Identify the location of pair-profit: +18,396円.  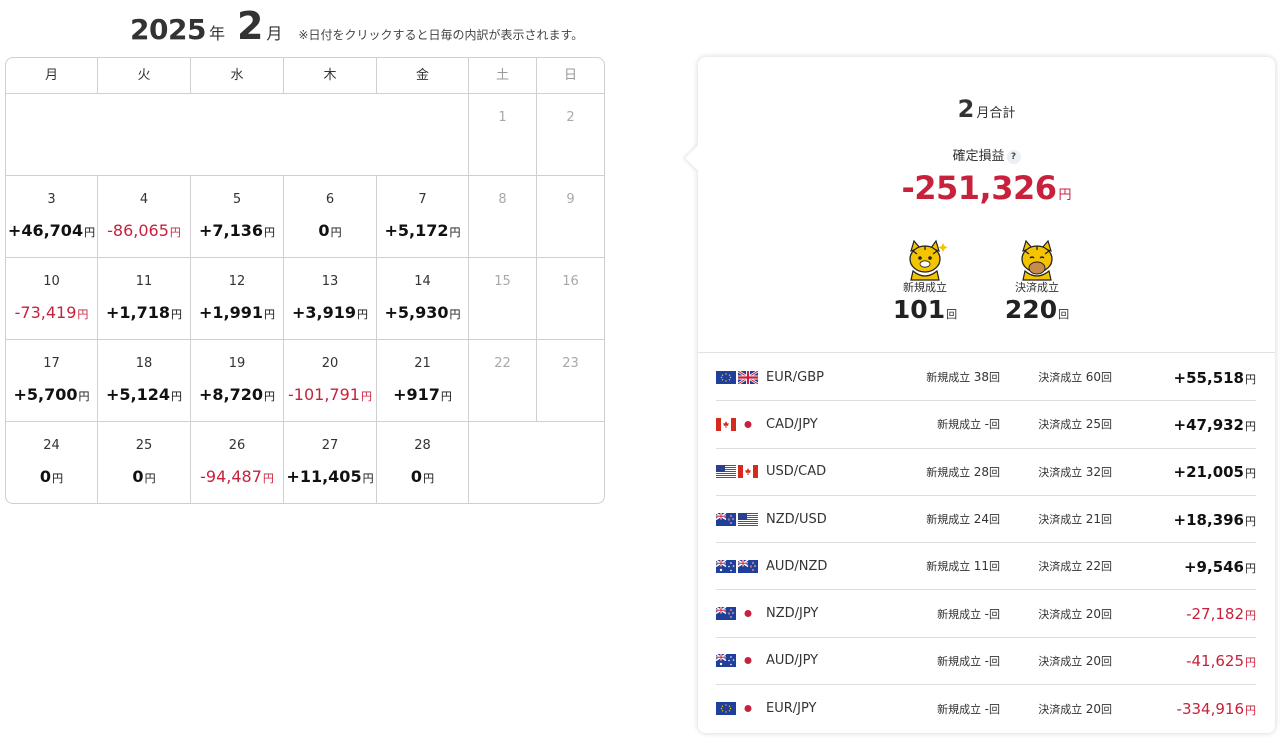
(1214, 519).